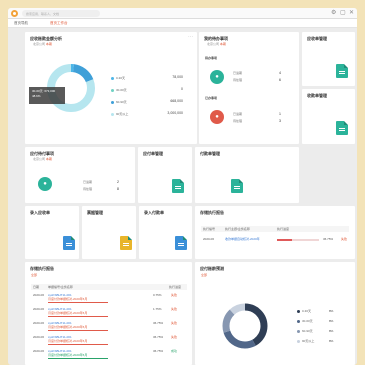  I want to click on more-icon: ···, so click(190, 37).